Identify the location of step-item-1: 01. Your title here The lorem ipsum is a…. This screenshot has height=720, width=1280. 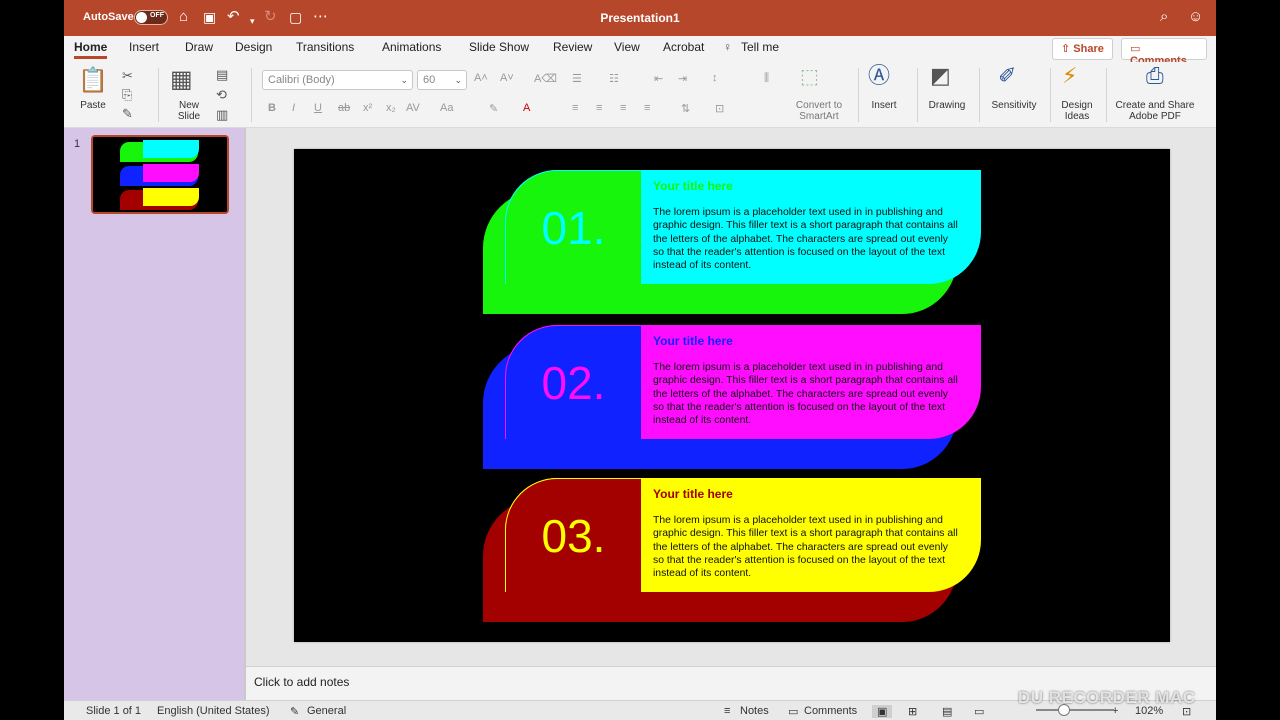
(732, 242).